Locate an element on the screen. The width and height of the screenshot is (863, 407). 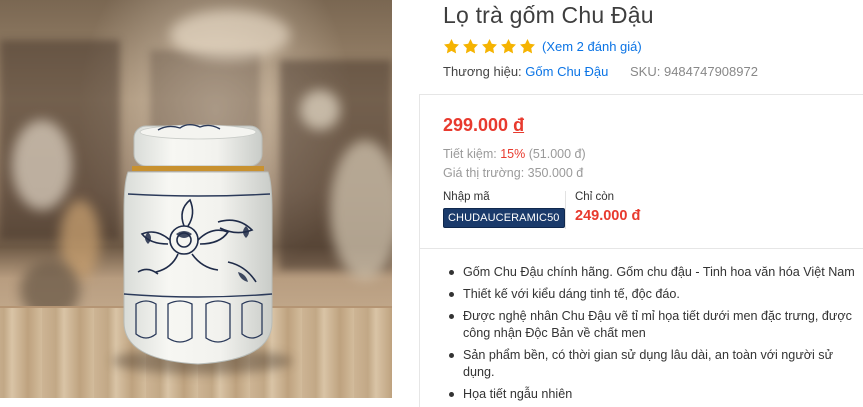
list-item: Họa tiết ngẫu nhiên is located at coordinates (655, 394).